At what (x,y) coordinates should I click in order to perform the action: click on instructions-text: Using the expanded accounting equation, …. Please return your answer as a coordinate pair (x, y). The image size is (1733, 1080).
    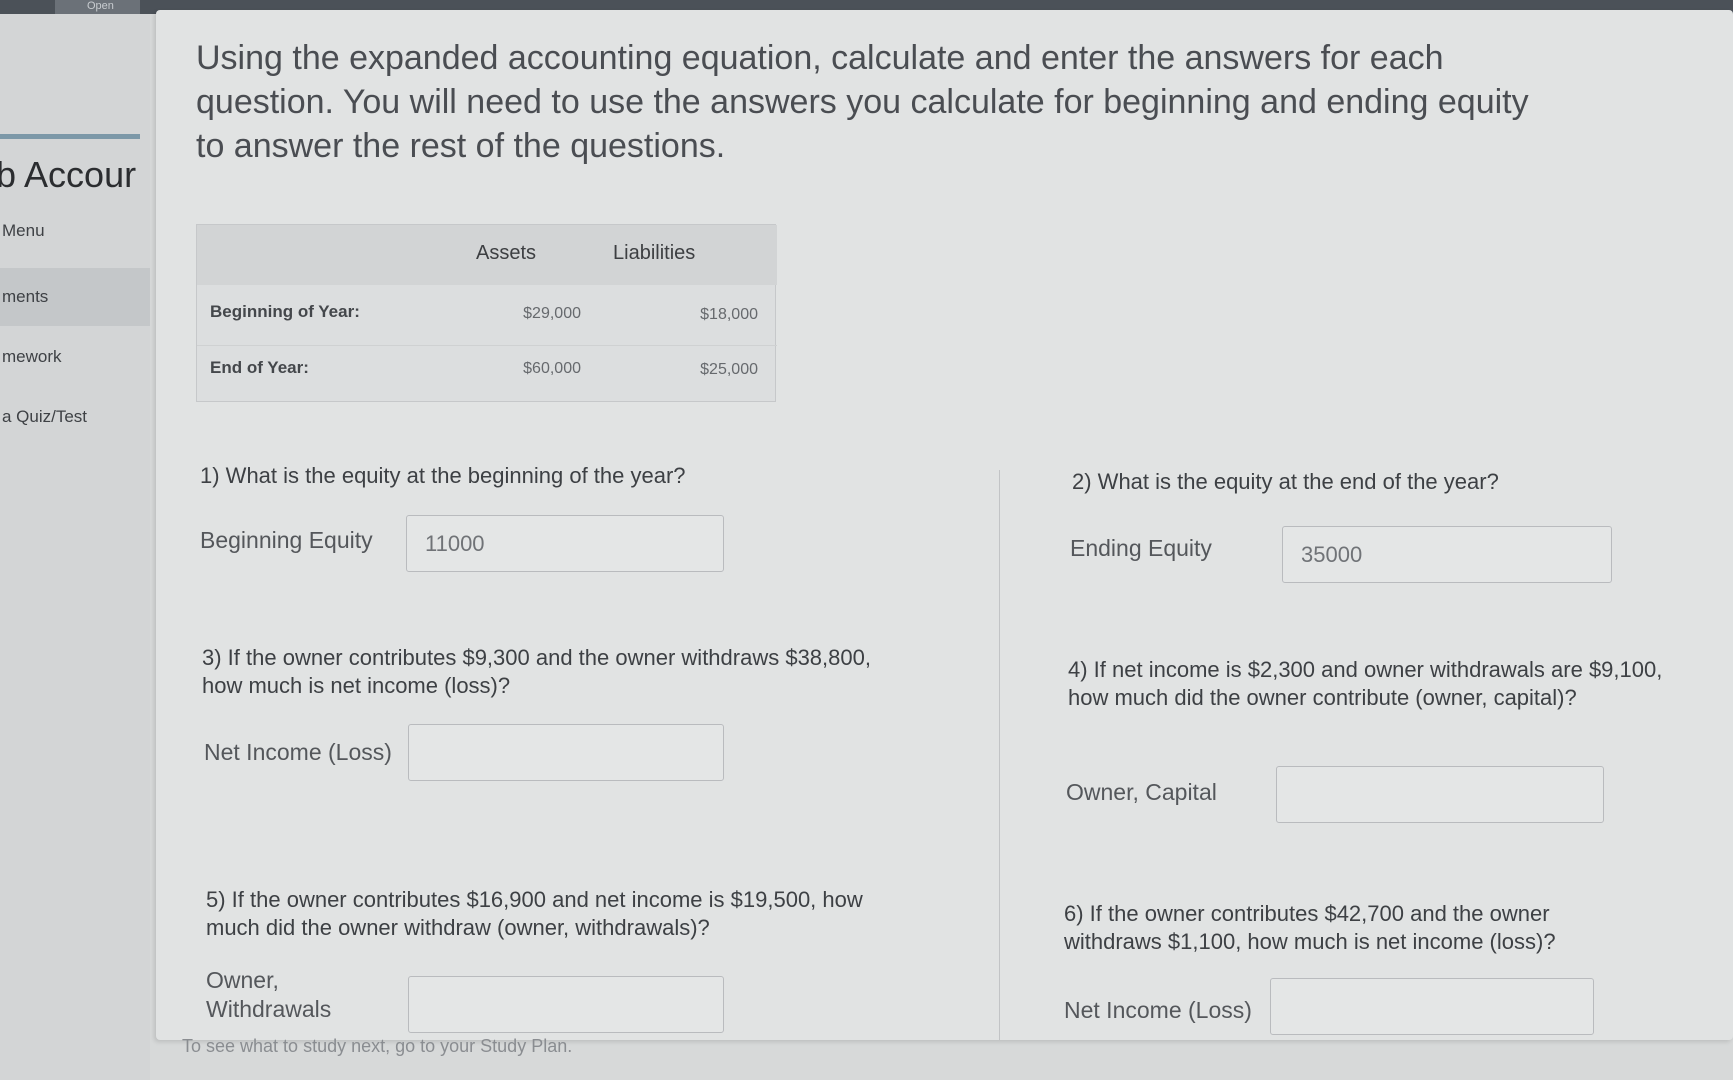
    Looking at the image, I should click on (862, 102).